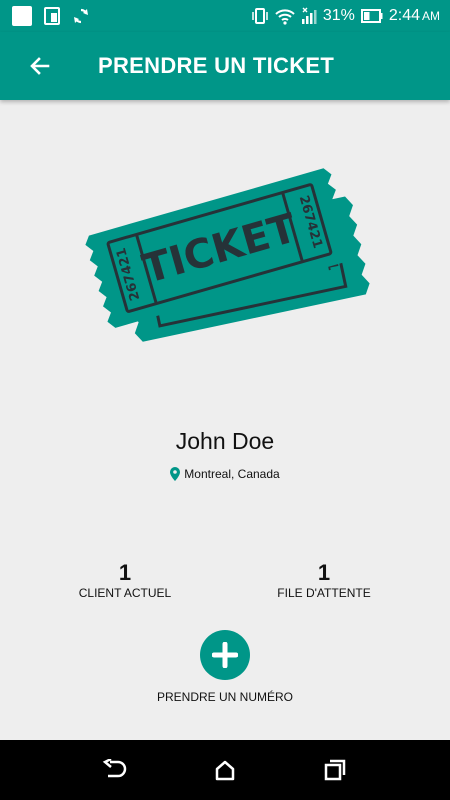 The width and height of the screenshot is (450, 800). Describe the element at coordinates (371, 16) in the screenshot. I see `battery-icon` at that location.